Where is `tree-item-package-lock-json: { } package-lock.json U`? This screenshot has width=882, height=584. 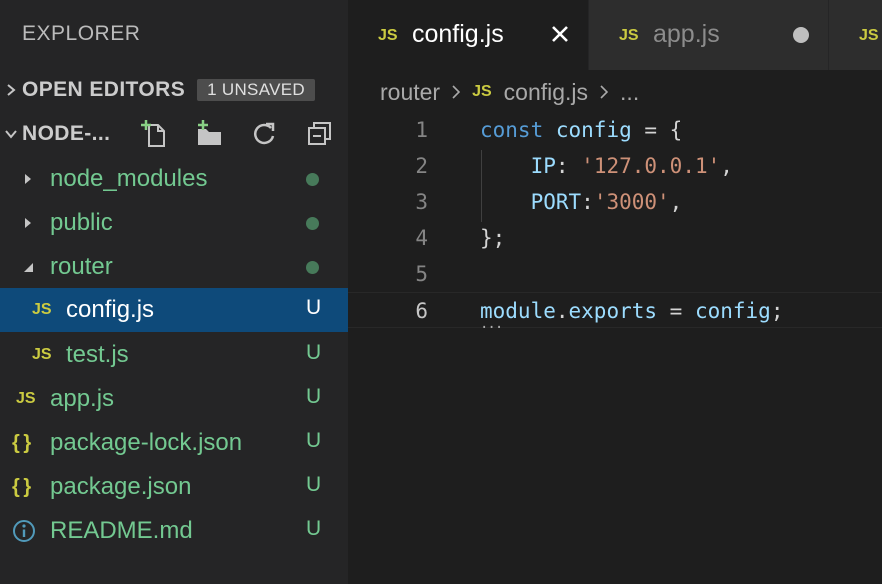
tree-item-package-lock-json: { } package-lock.json U is located at coordinates (174, 443).